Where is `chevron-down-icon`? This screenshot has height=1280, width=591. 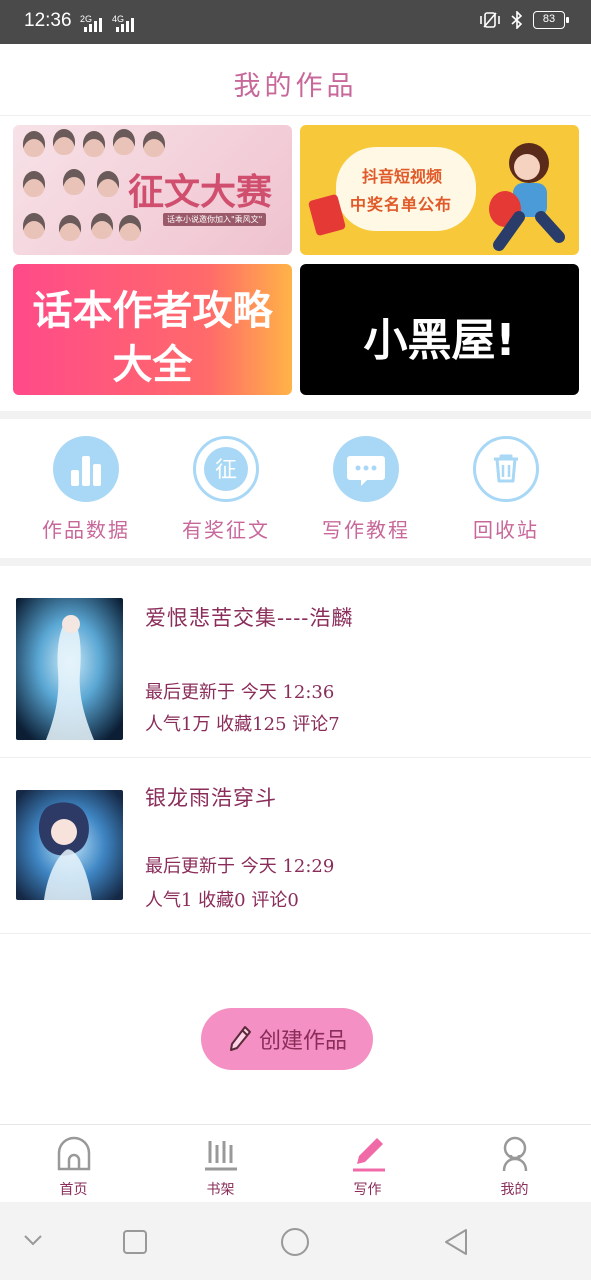
chevron-down-icon is located at coordinates (33, 1240).